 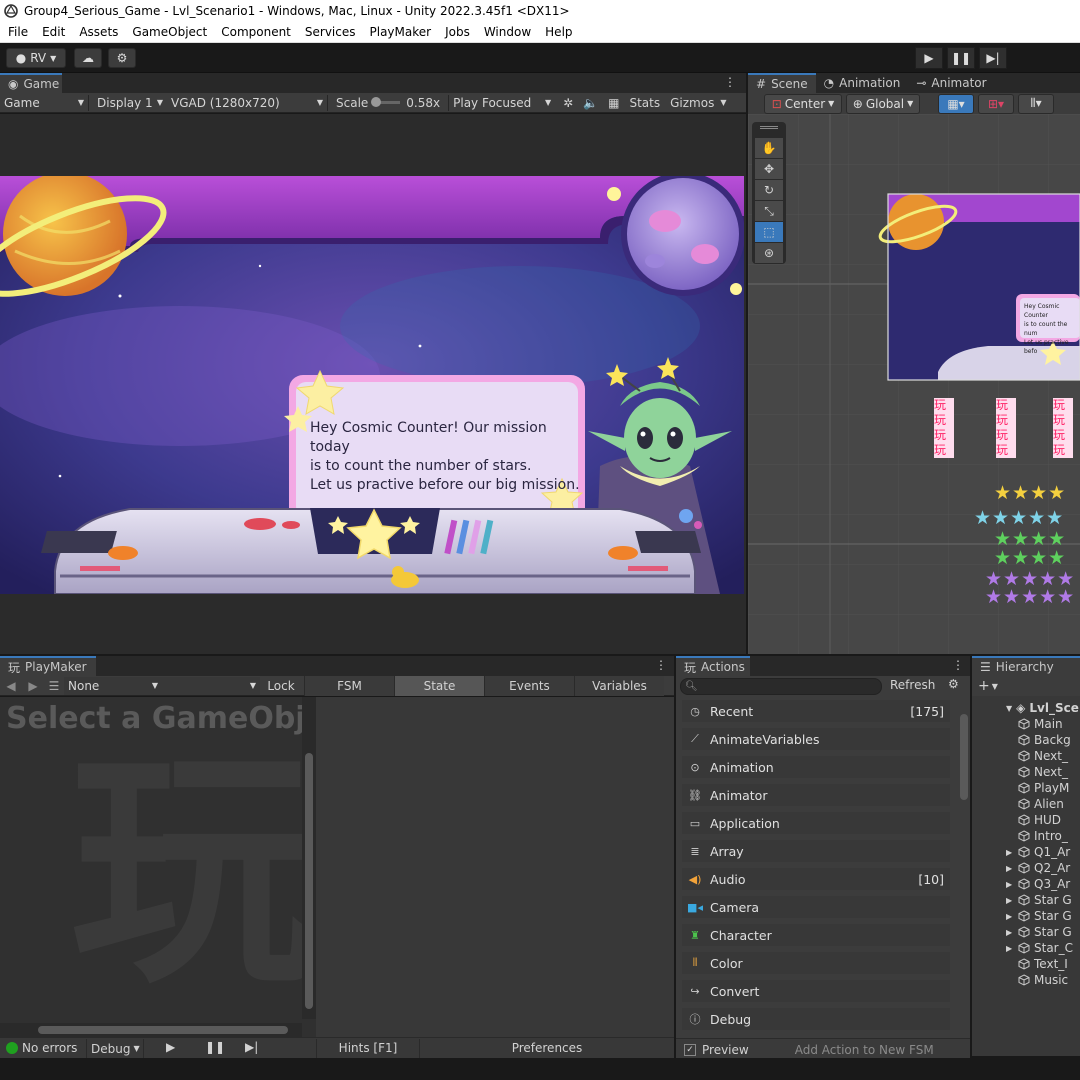 What do you see at coordinates (816, 991) in the screenshot?
I see `action-category-convert: ↪ Convert` at bounding box center [816, 991].